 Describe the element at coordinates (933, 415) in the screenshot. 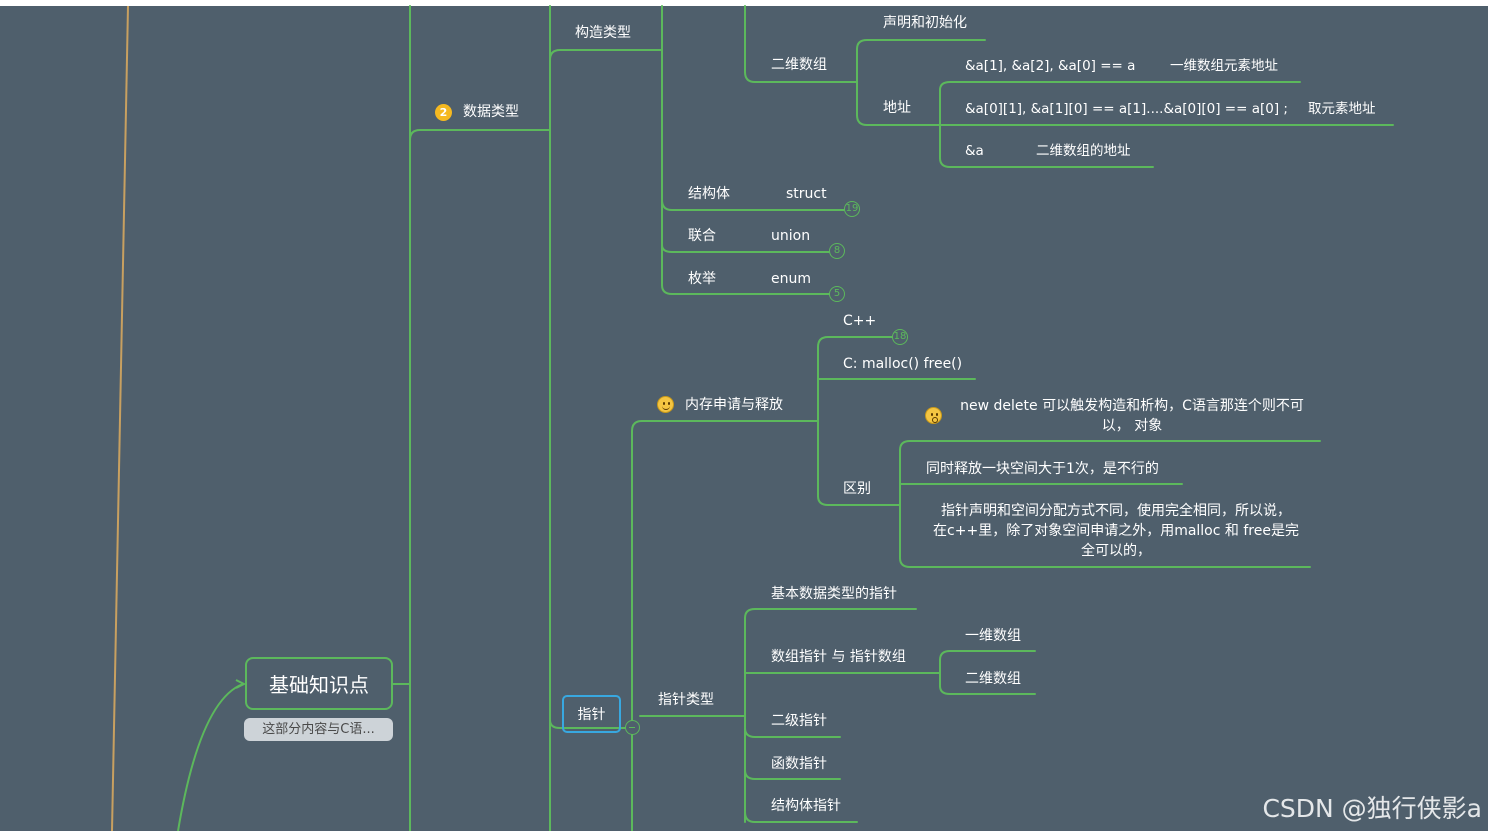

I see `surprised-emoji-icon` at that location.